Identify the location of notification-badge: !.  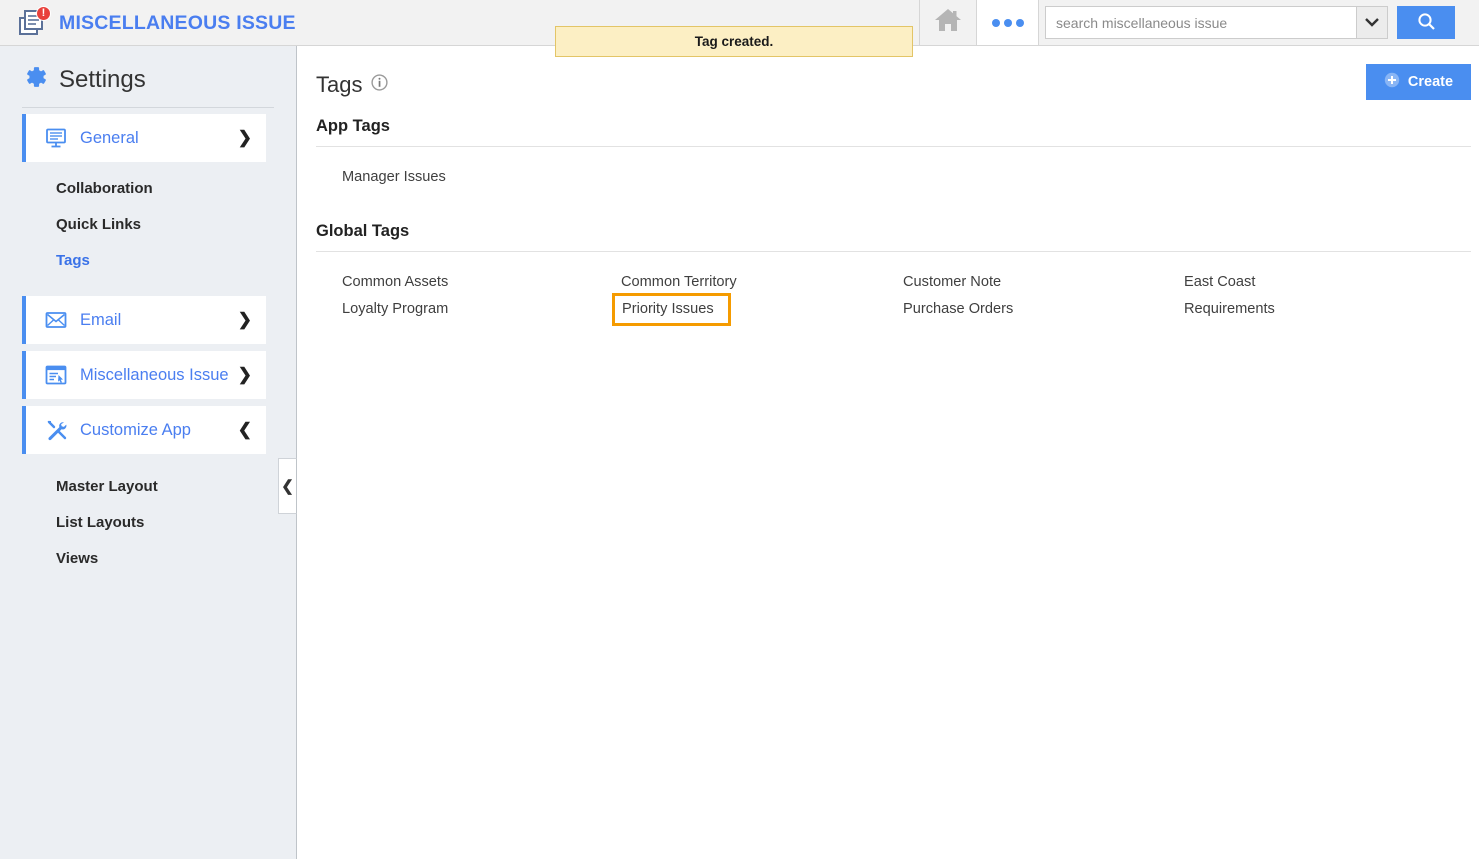
(43, 13).